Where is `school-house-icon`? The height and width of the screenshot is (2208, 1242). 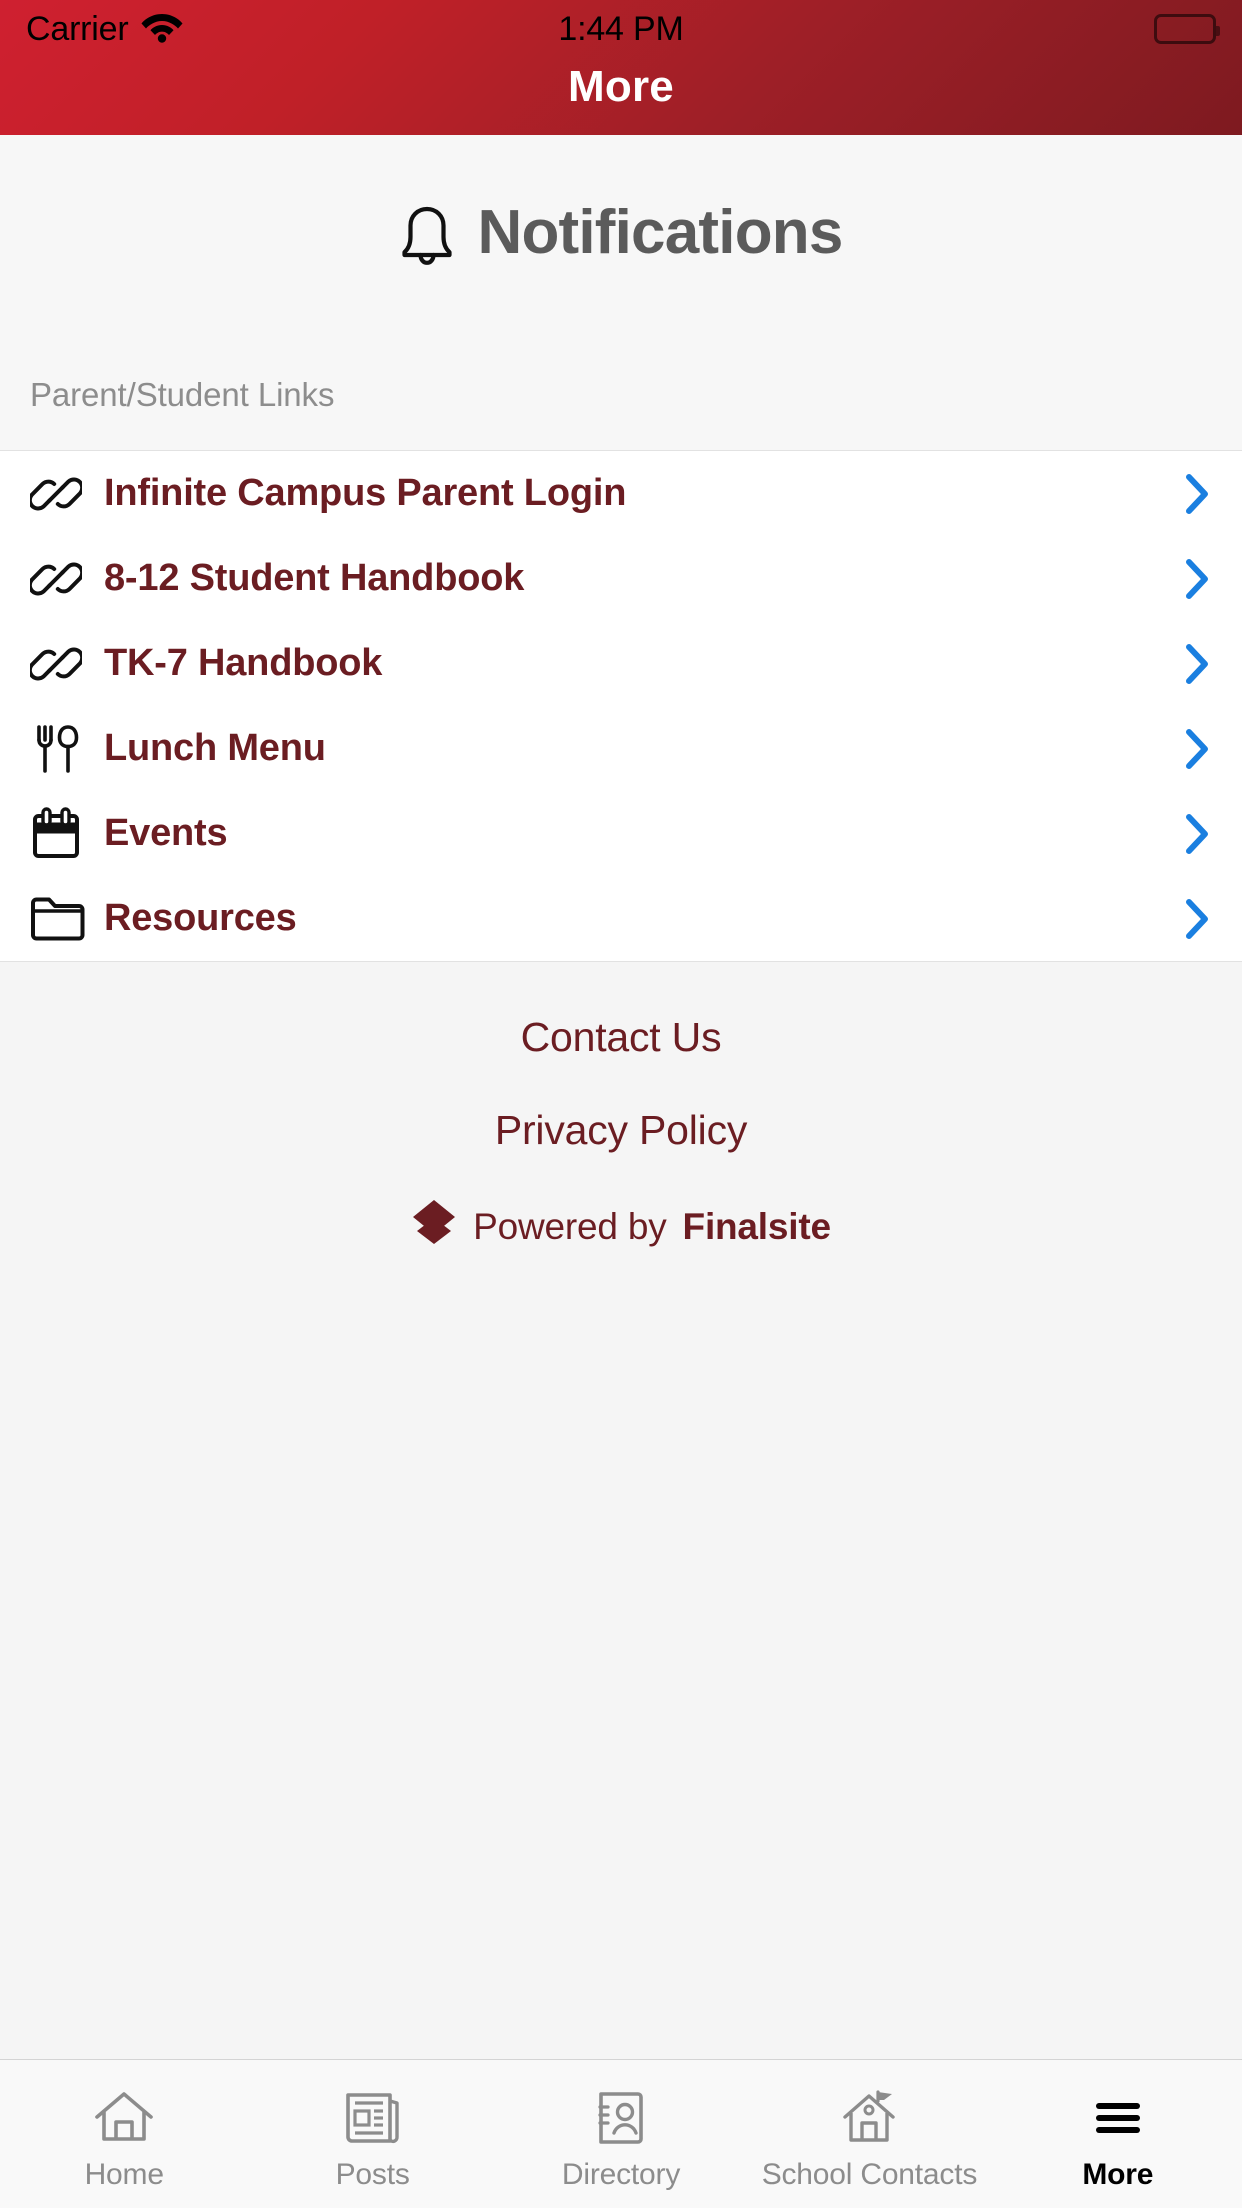
school-house-icon is located at coordinates (869, 2118).